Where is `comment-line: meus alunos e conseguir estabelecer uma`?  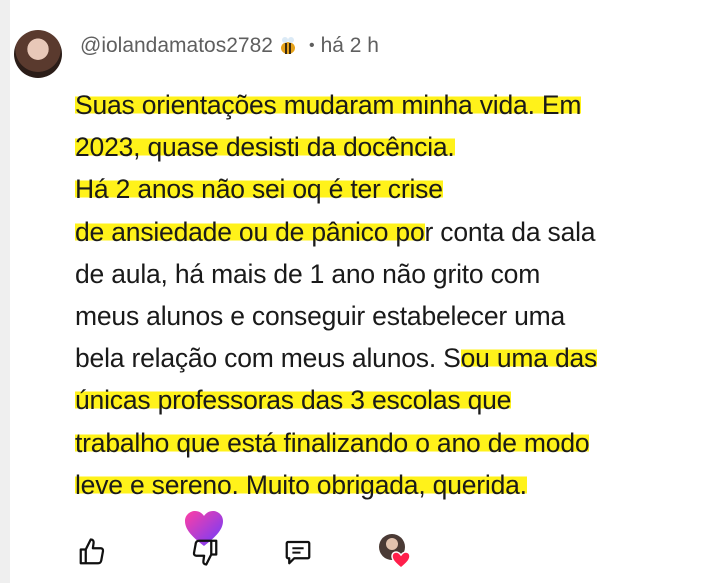
comment-line: meus alunos e conseguir estabelecer uma is located at coordinates (320, 316).